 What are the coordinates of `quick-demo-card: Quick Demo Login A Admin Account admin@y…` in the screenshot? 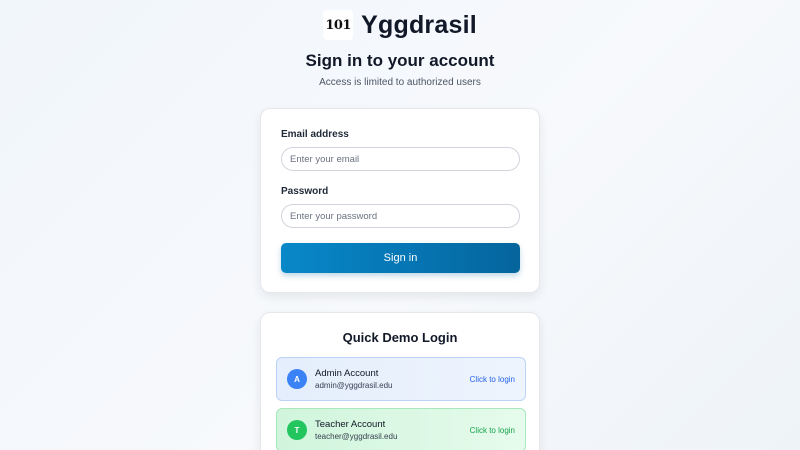 It's located at (400, 381).